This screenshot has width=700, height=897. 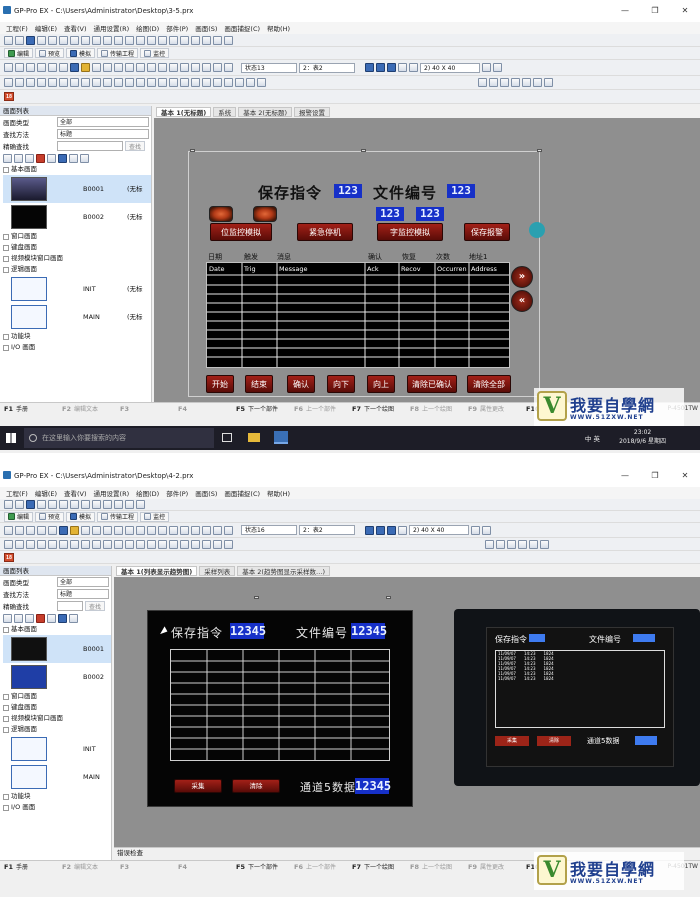 I want to click on f1-key: F1 手册, so click(x=29, y=867).